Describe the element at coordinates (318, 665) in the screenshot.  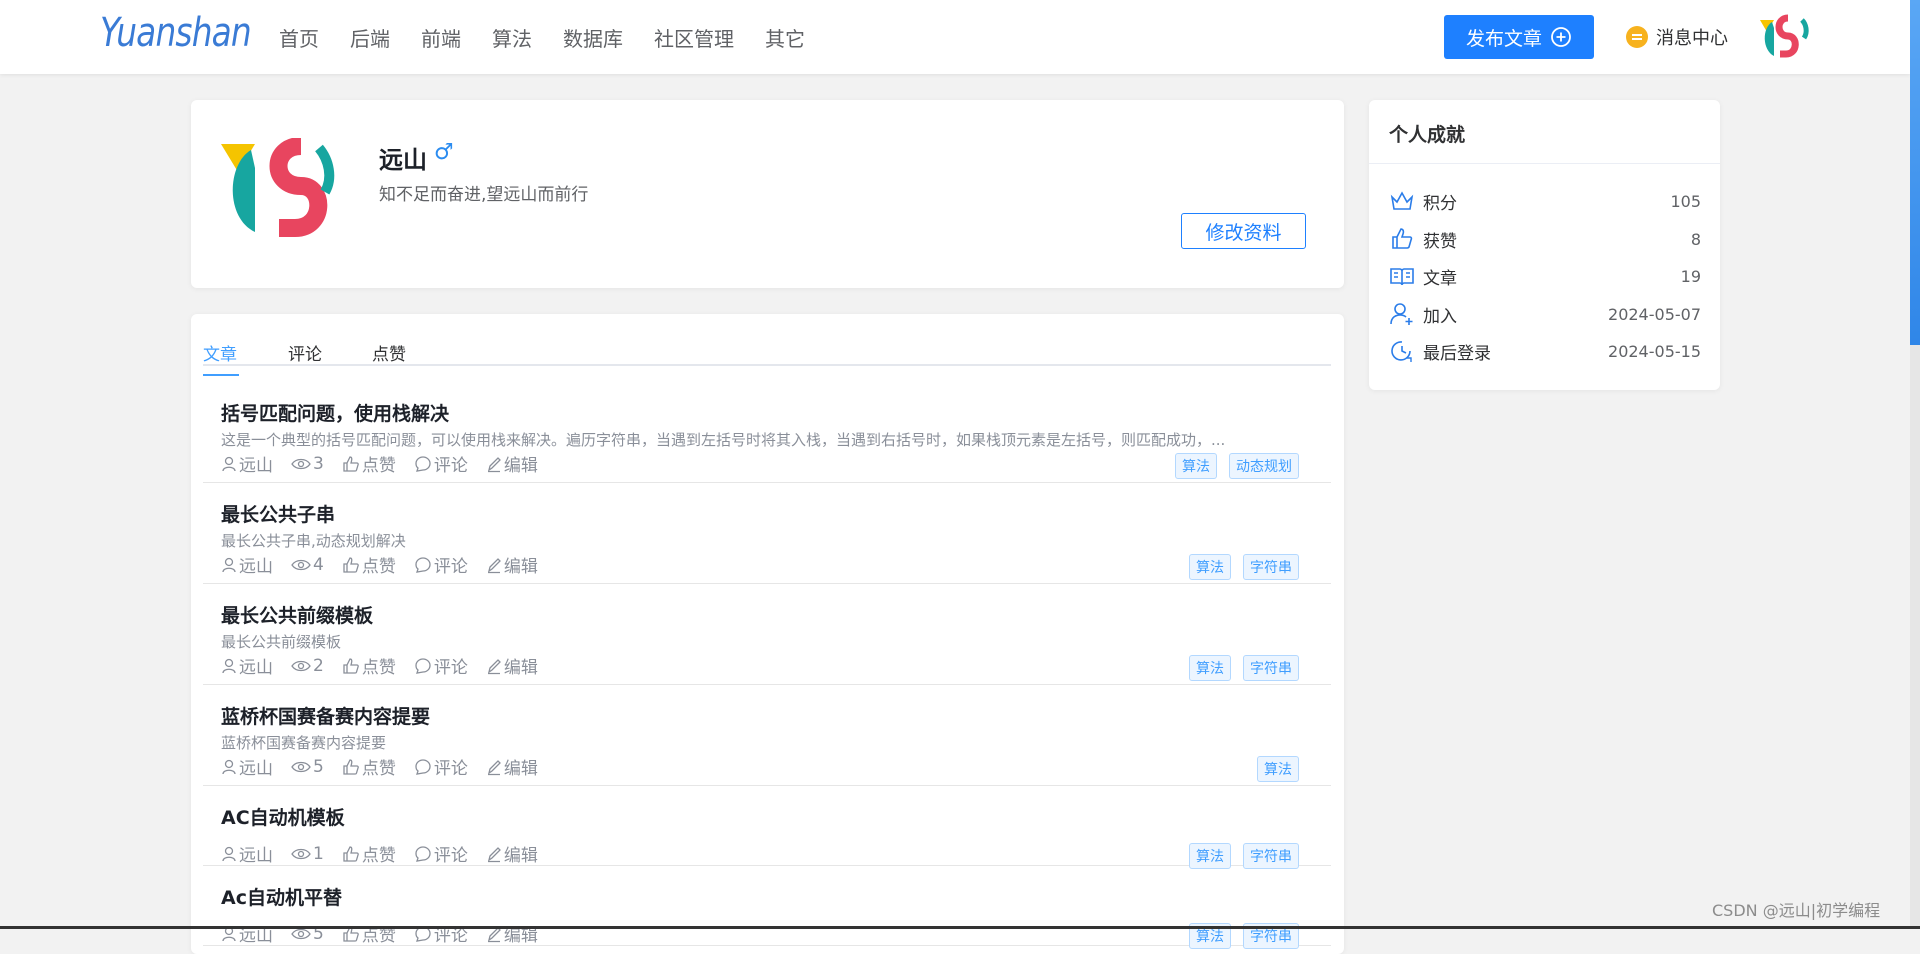
I see `view-count: 2` at that location.